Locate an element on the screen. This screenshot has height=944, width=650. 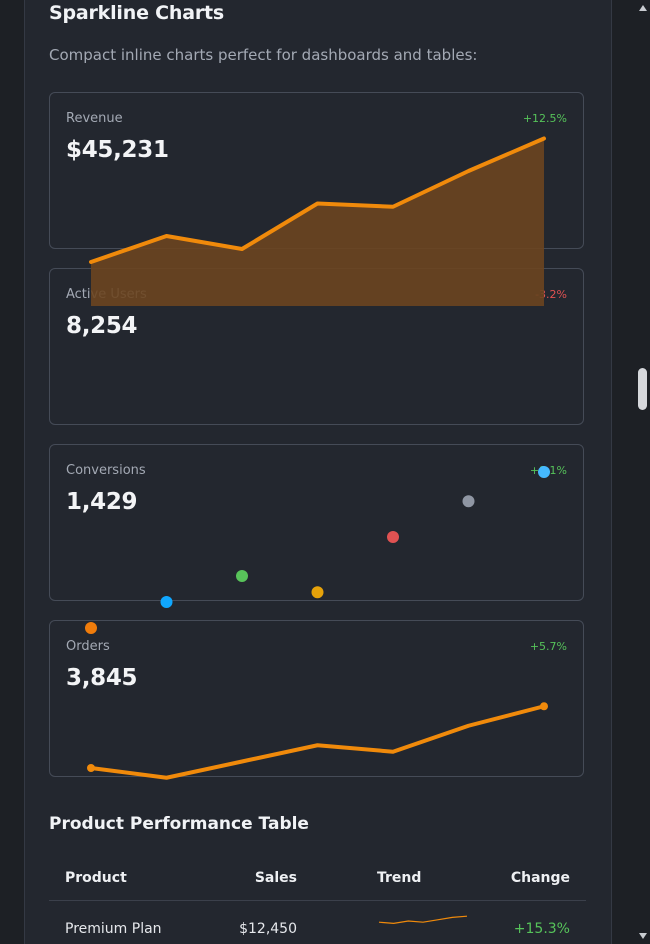
card-label: Revenue is located at coordinates (94, 118).